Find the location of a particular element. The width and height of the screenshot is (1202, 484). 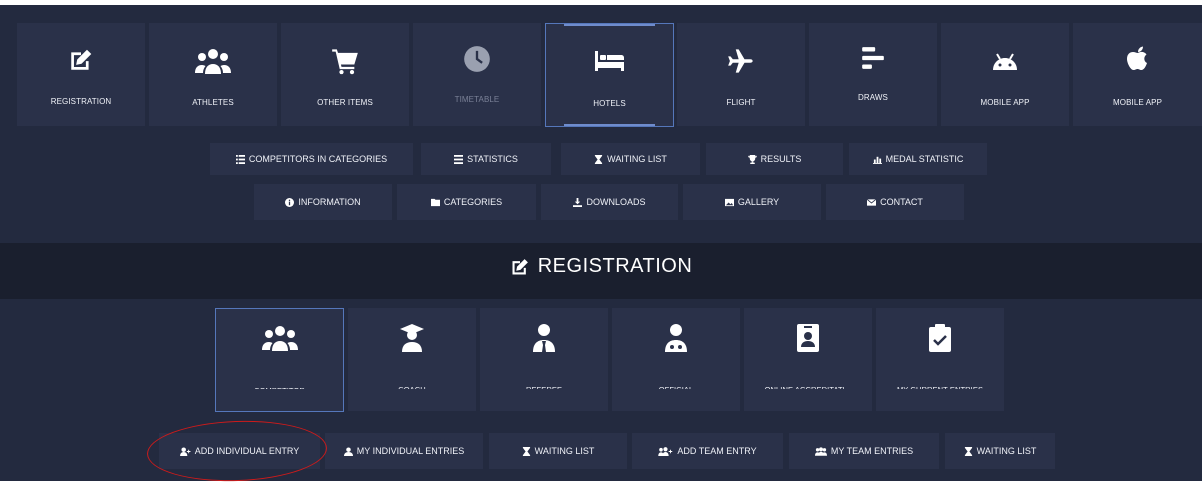

nav-tile-mobile-app-apple: MOBILE APP is located at coordinates (1137, 74).